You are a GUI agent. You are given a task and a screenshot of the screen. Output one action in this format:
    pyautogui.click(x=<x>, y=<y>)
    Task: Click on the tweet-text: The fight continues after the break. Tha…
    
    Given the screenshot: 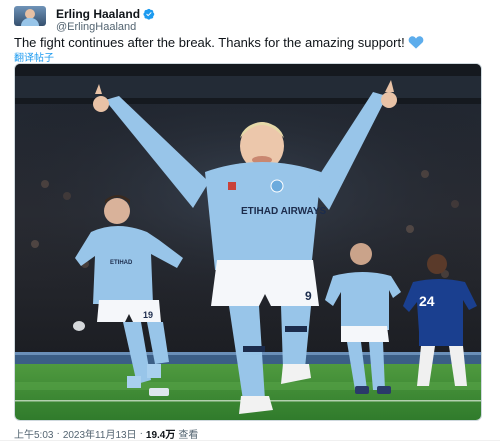 What is the action you would take?
    pyautogui.click(x=249, y=43)
    